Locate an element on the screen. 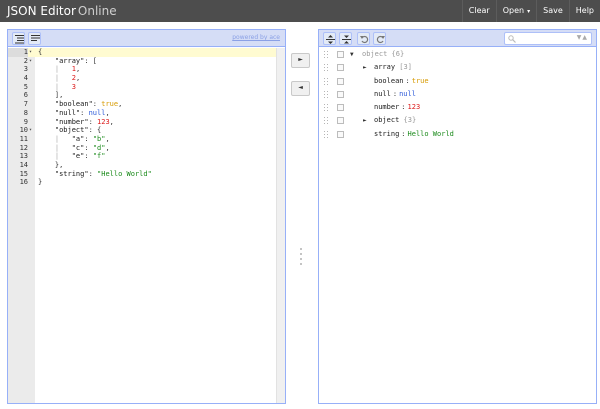 The height and width of the screenshot is (409, 600). code-line: 9 "number": 123, is located at coordinates (142, 122).